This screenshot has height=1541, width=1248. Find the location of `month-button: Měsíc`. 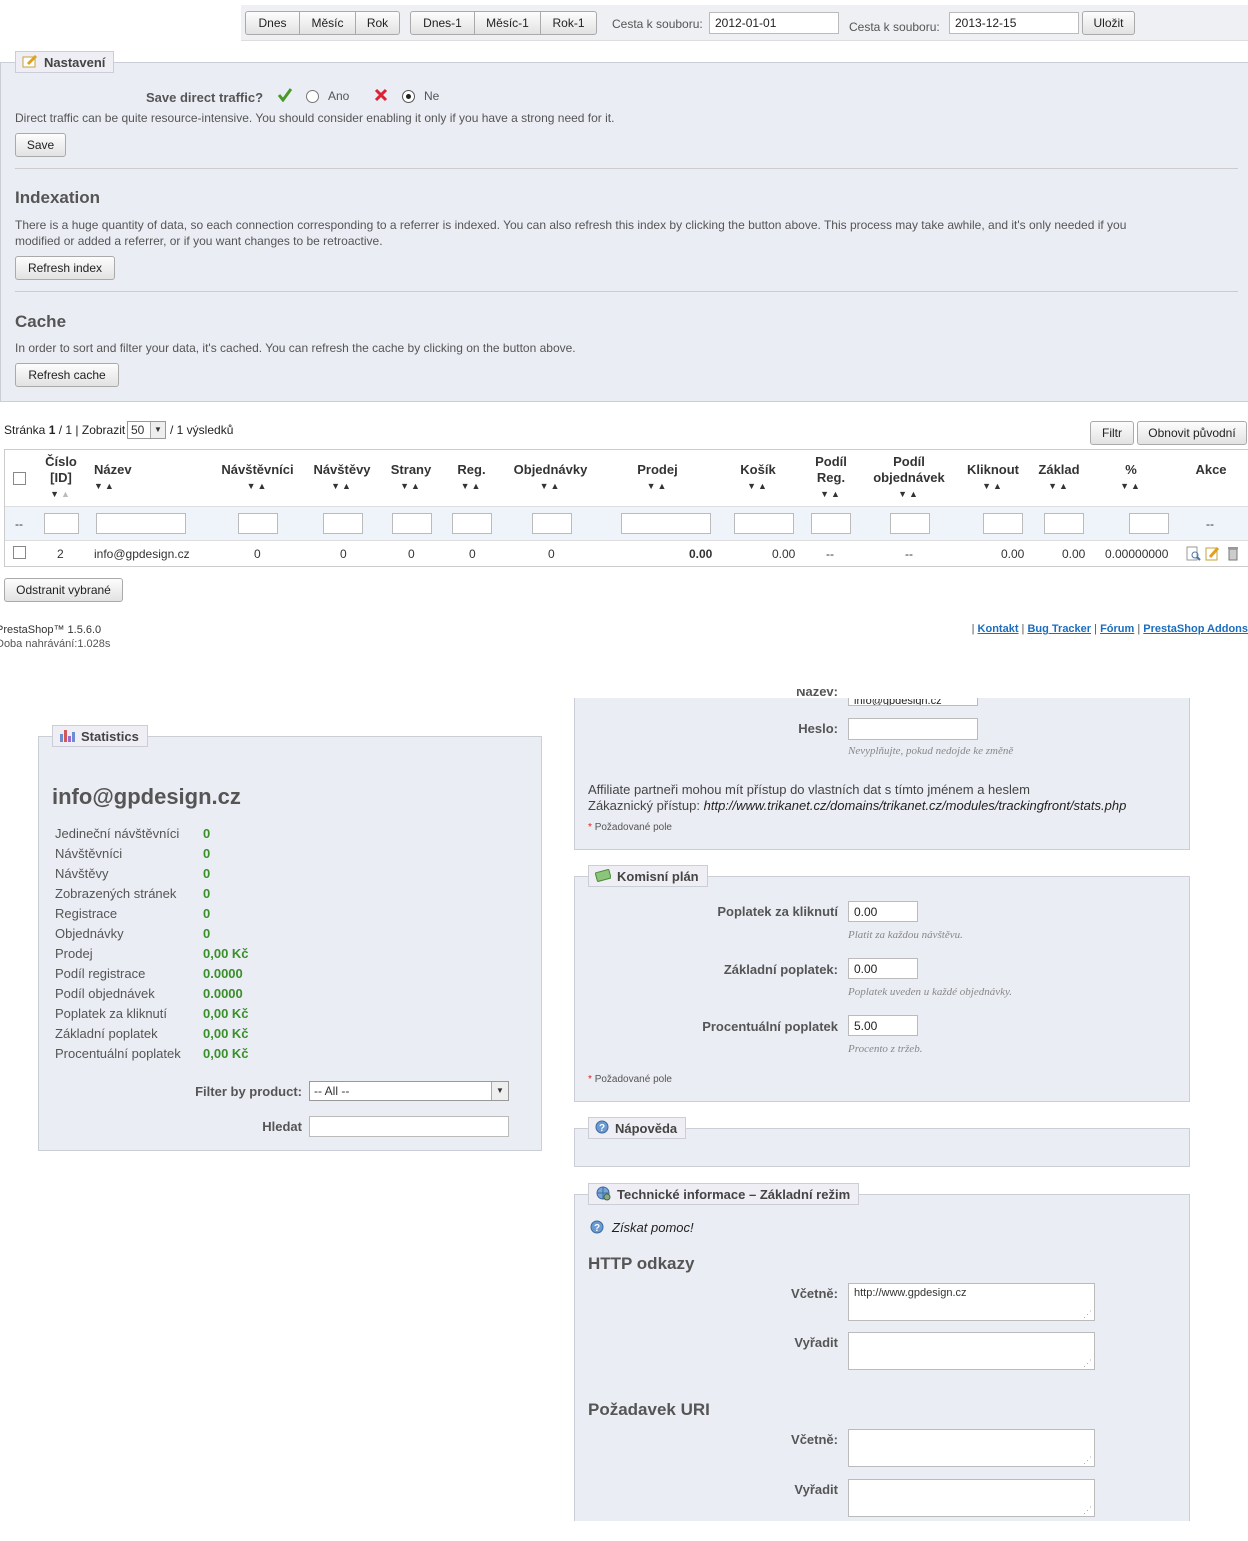

month-button: Měsíc is located at coordinates (327, 23).